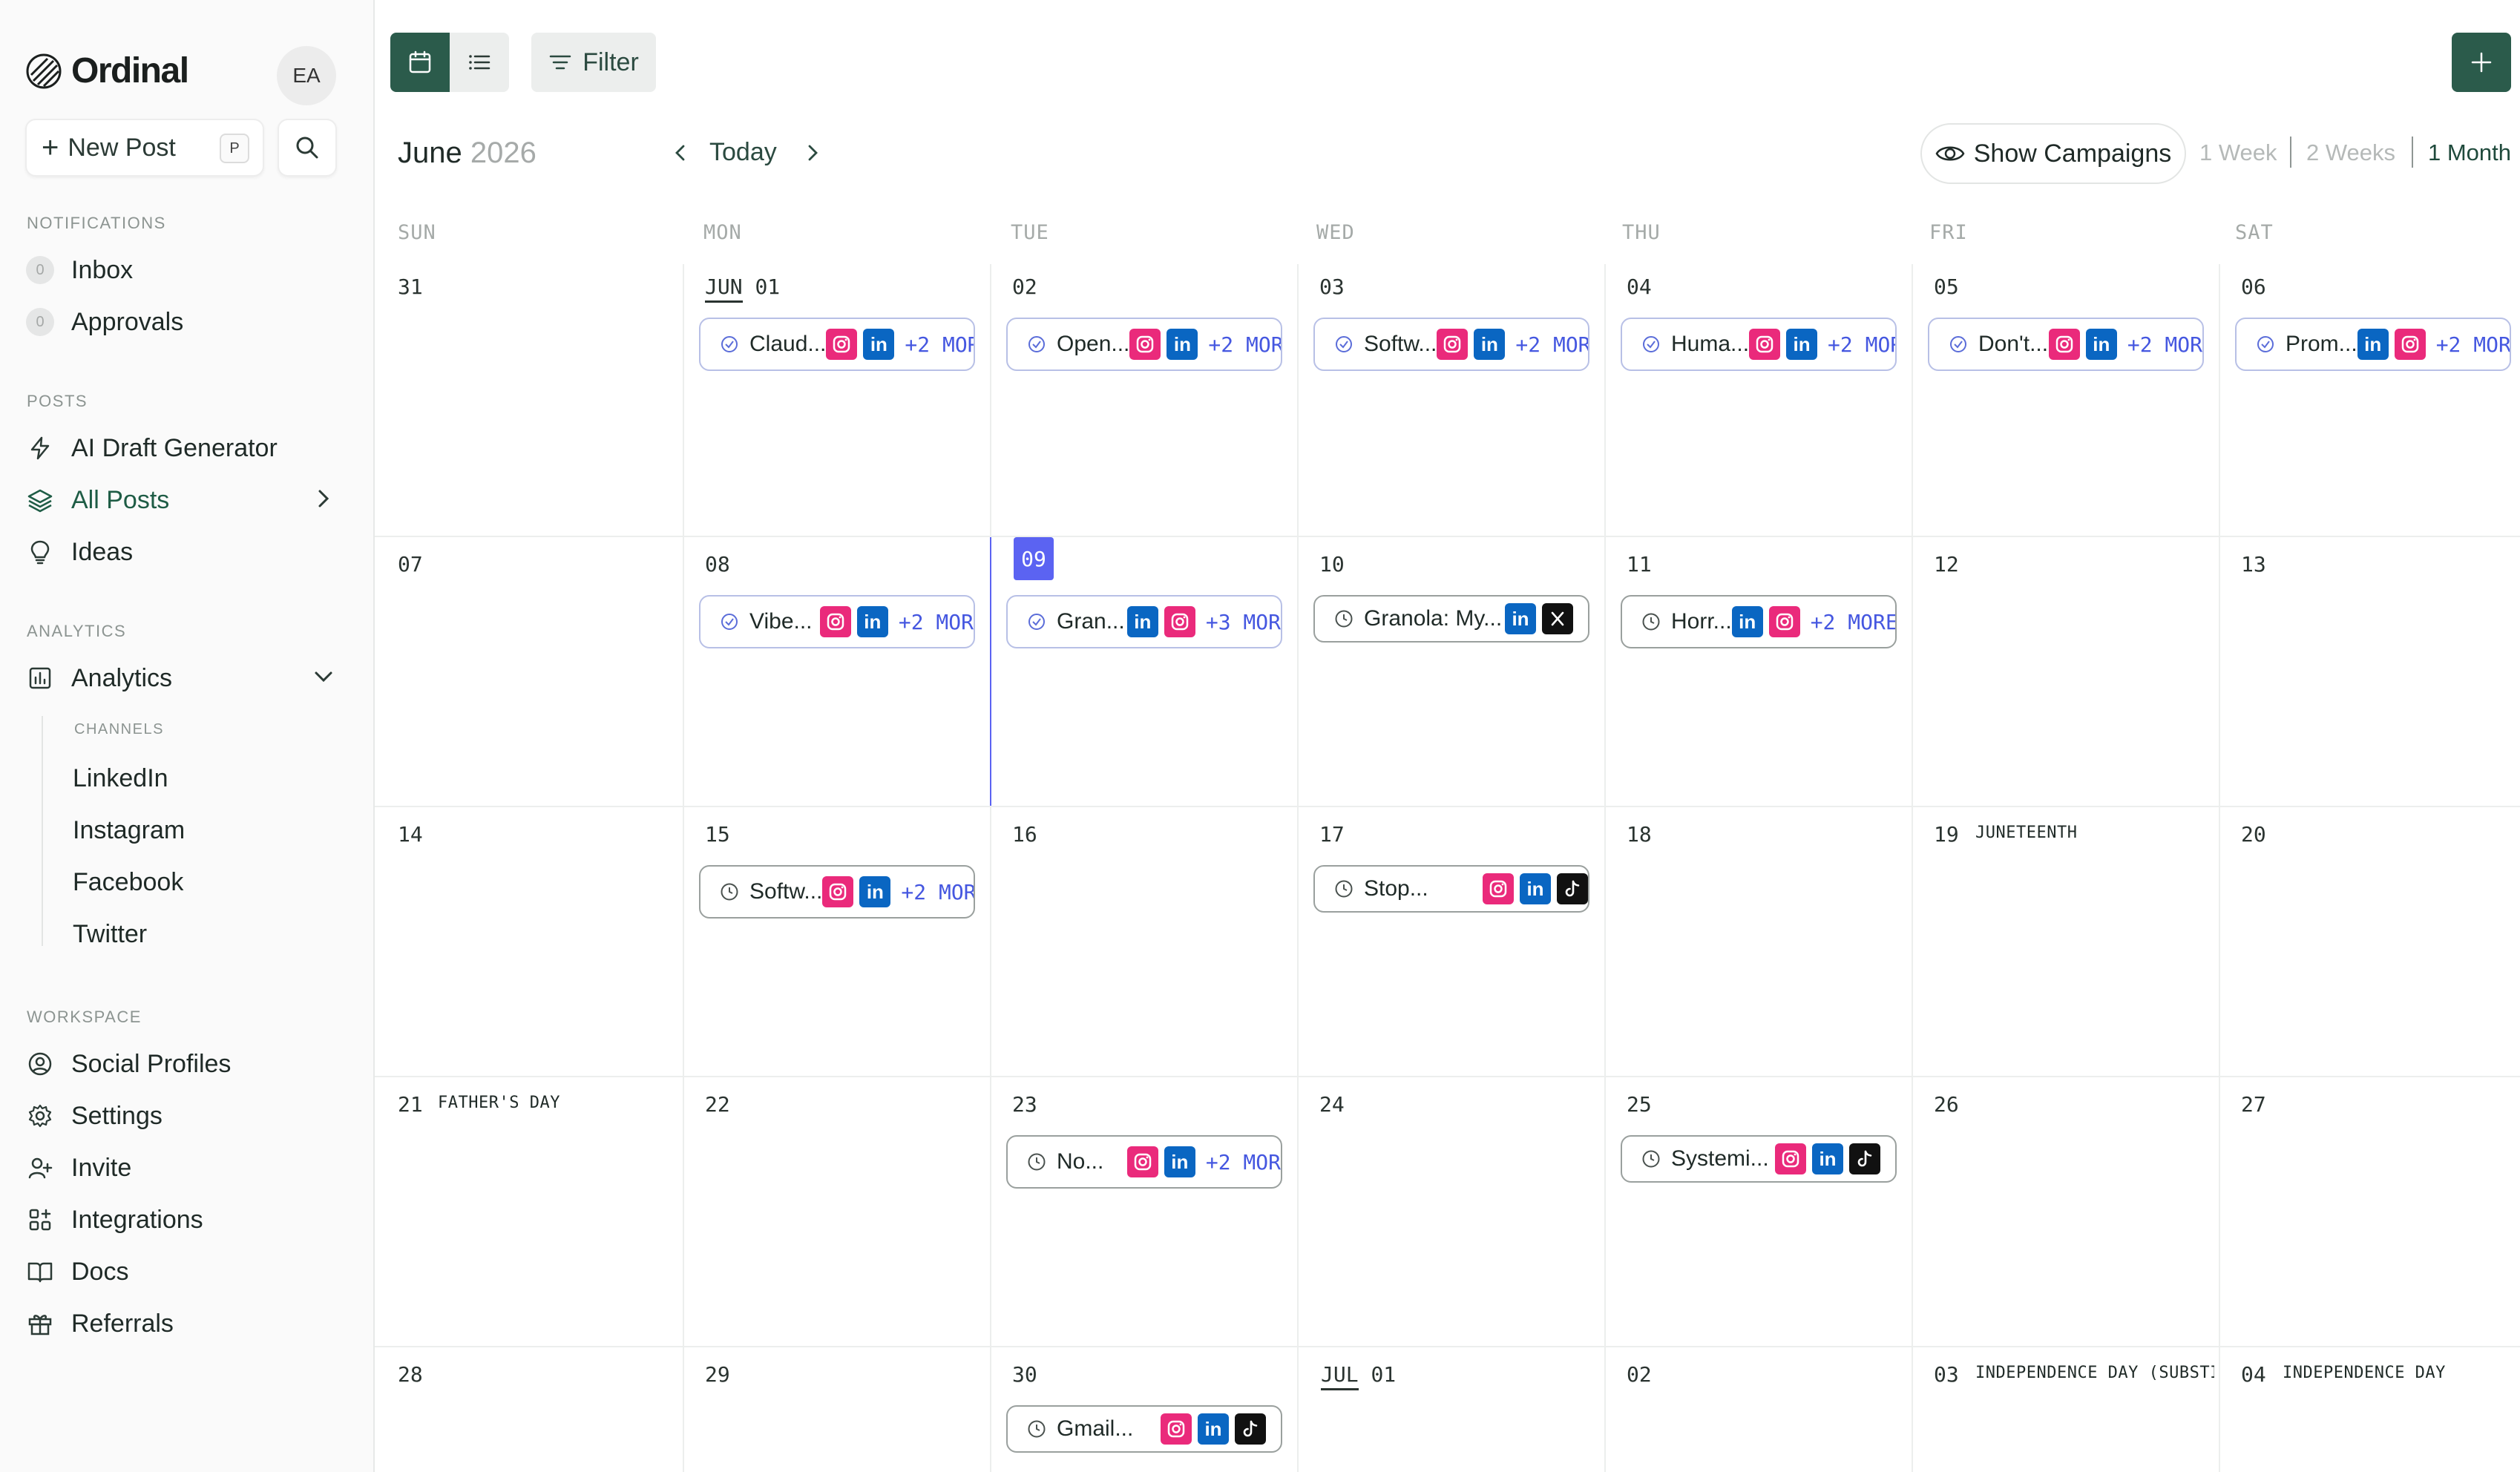 The height and width of the screenshot is (1472, 2520). What do you see at coordinates (1448, 806) in the screenshot?
I see `grid-line` at bounding box center [1448, 806].